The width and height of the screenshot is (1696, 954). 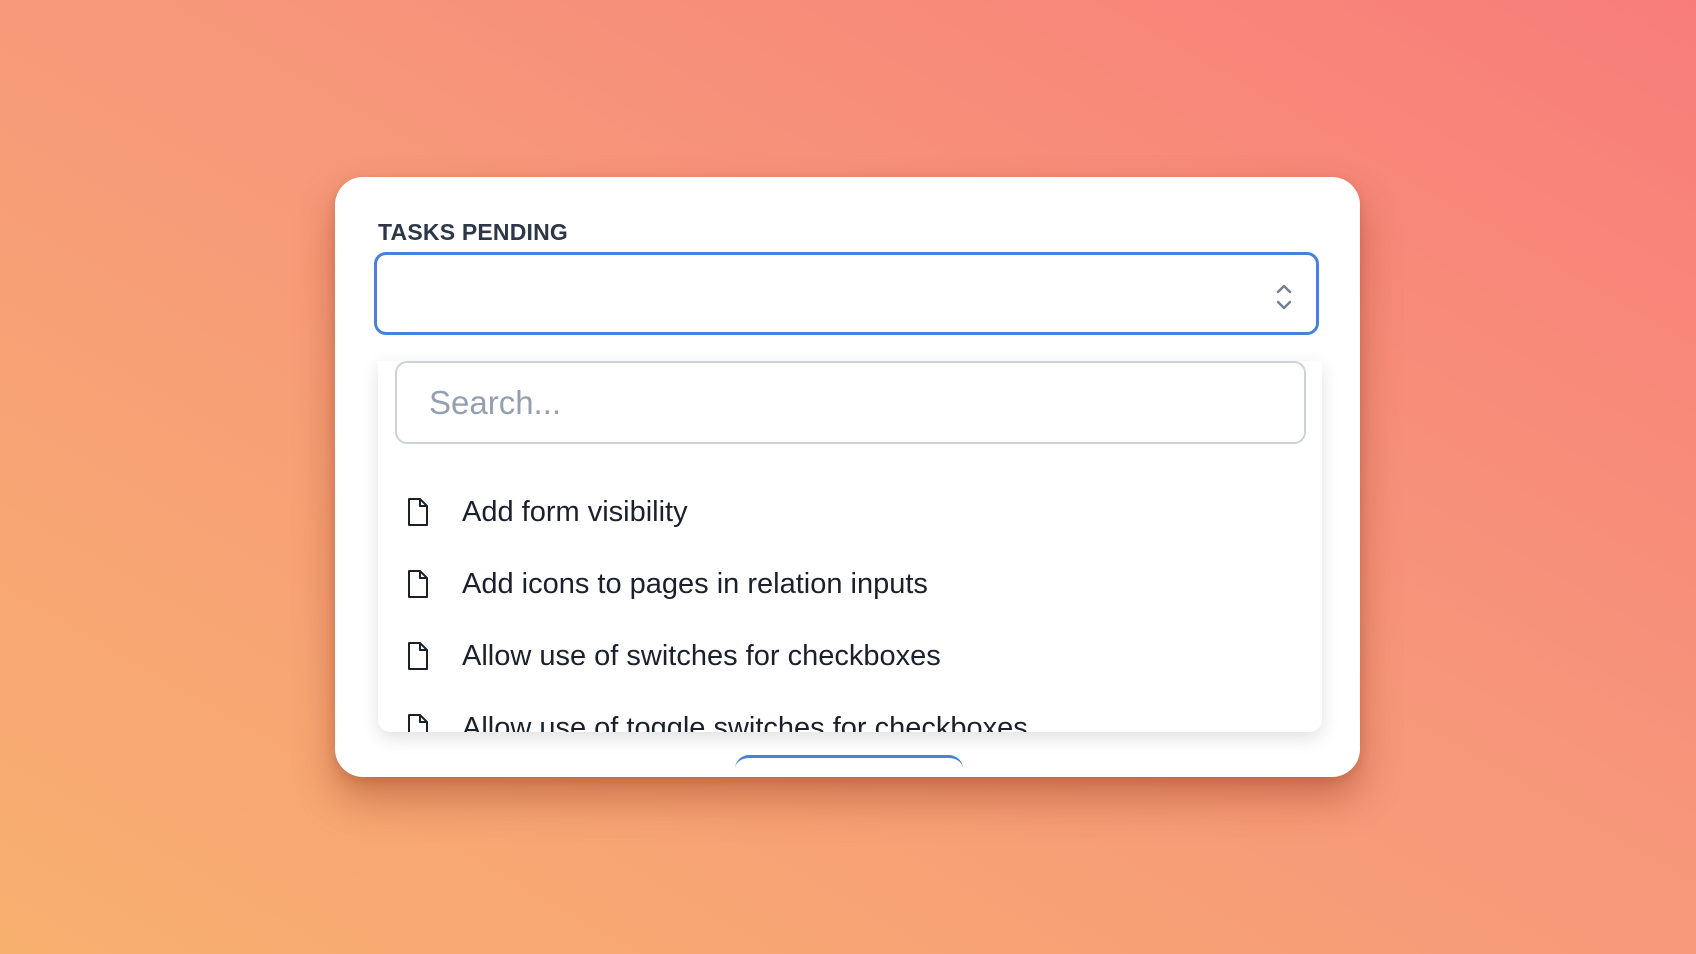 What do you see at coordinates (701, 655) in the screenshot?
I see `option-label: Allow use of switches for checkboxes` at bounding box center [701, 655].